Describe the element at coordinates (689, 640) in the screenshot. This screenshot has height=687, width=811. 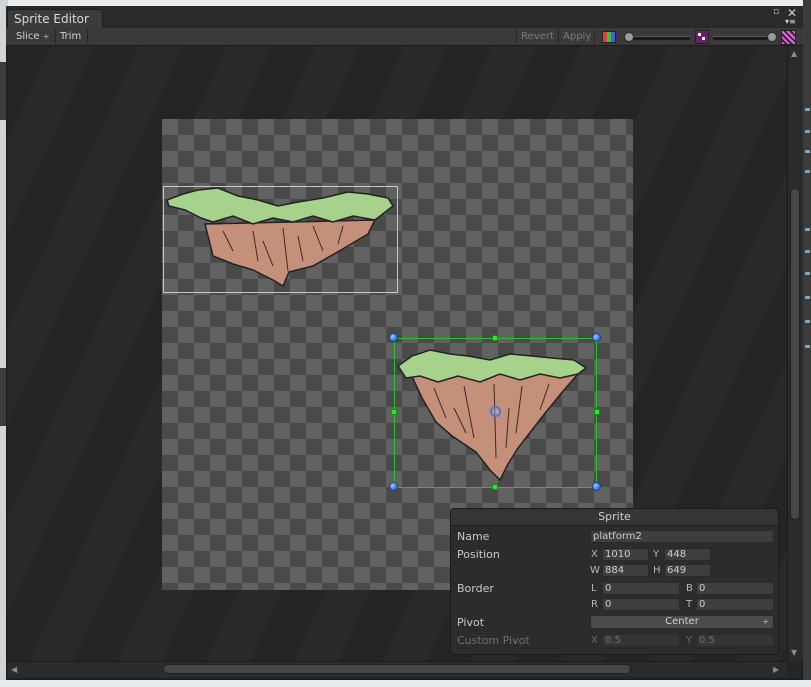
I see `custom-pivot-y-label: Y` at that location.